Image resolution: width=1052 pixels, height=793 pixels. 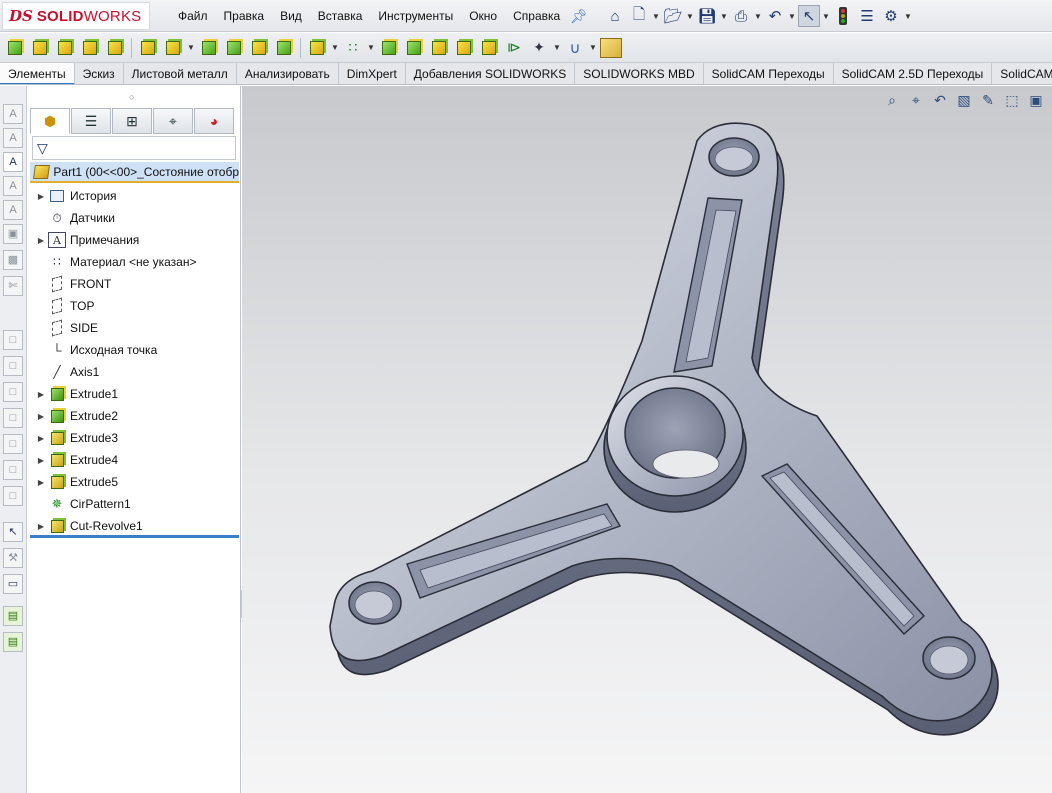 What do you see at coordinates (340, 16) in the screenshot?
I see `menu-insert: Вставка` at bounding box center [340, 16].